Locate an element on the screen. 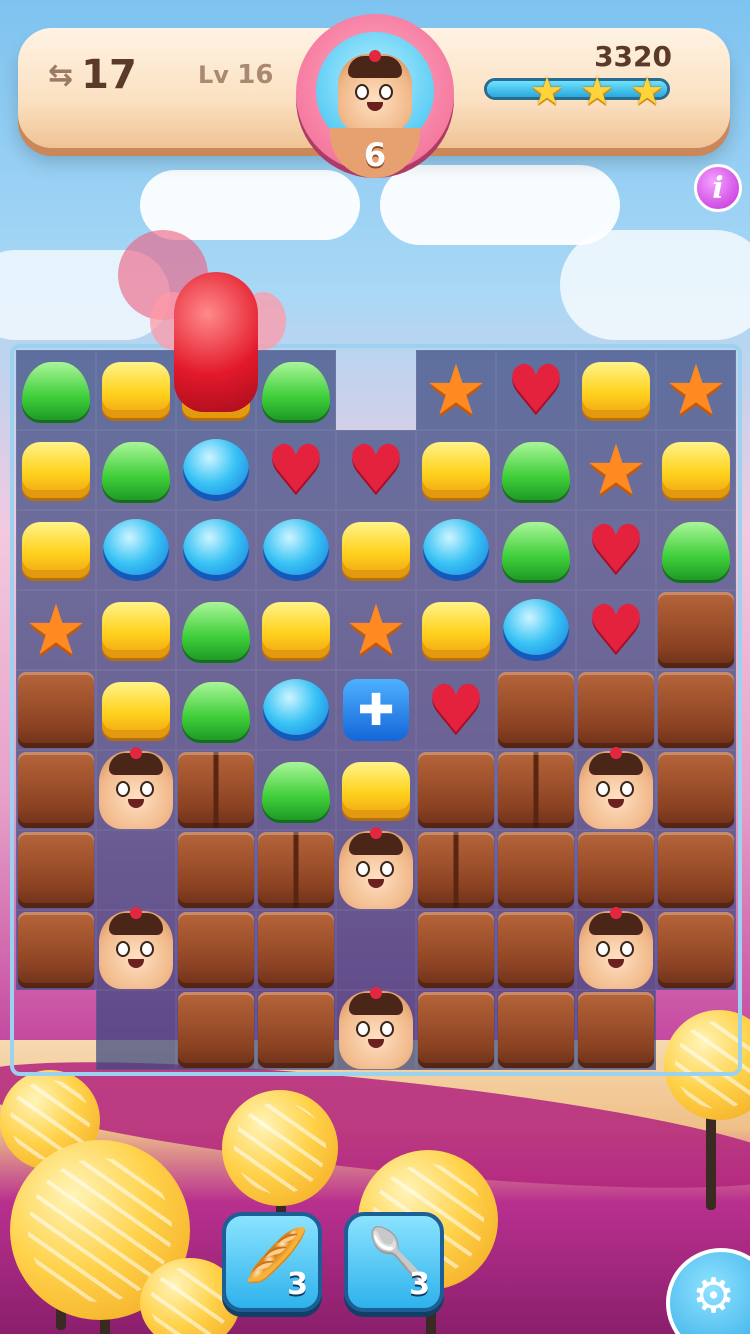  booster-rolling-pin-button: 🥖 3 is located at coordinates (272, 1262).